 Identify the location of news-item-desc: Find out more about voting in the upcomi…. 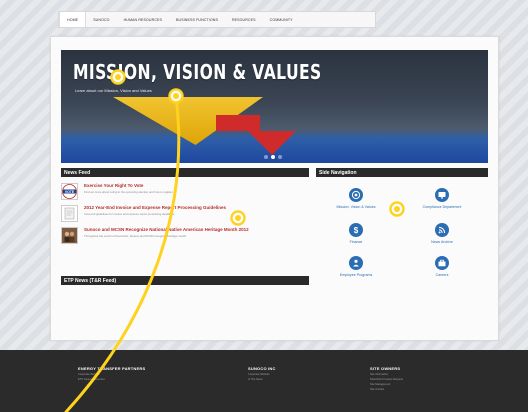
(129, 192).